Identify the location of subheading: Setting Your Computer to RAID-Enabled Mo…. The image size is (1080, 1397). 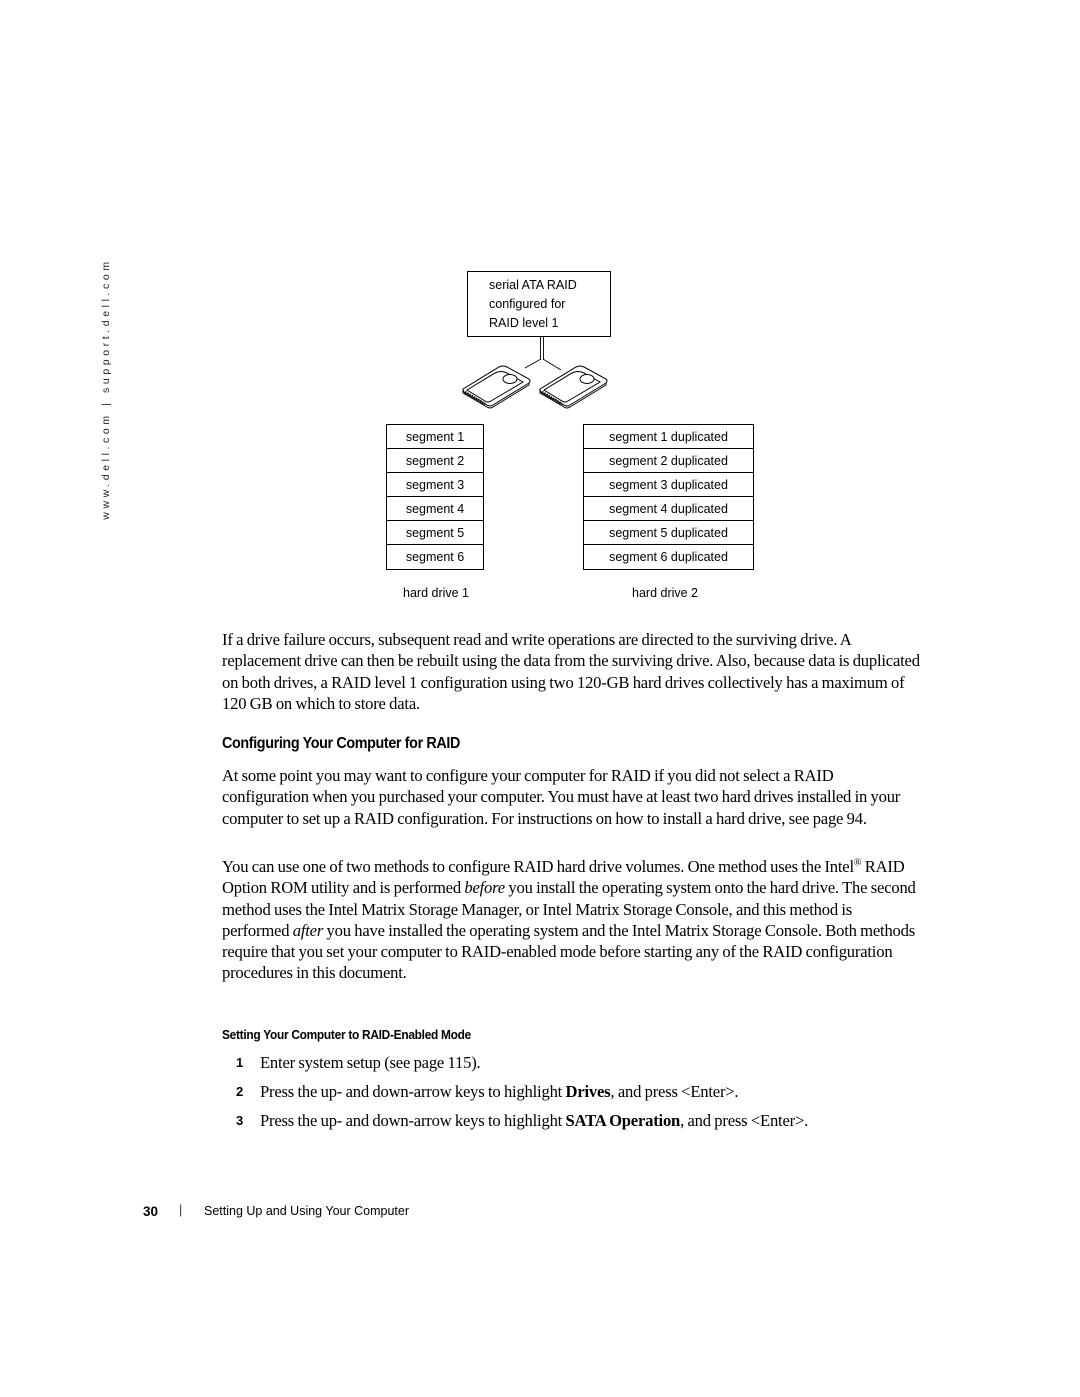
(347, 1034).